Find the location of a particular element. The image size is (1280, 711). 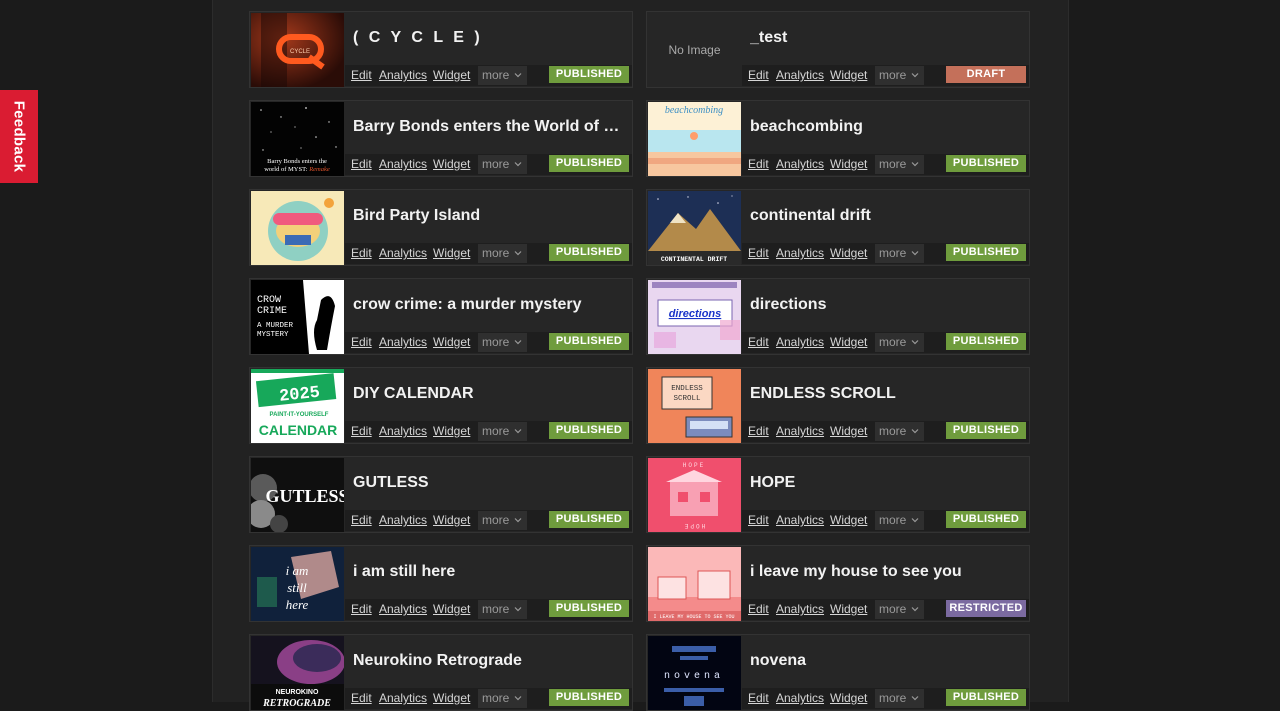

game-action-bar: Edit Analytics Widget more DRAFT is located at coordinates (885, 75).